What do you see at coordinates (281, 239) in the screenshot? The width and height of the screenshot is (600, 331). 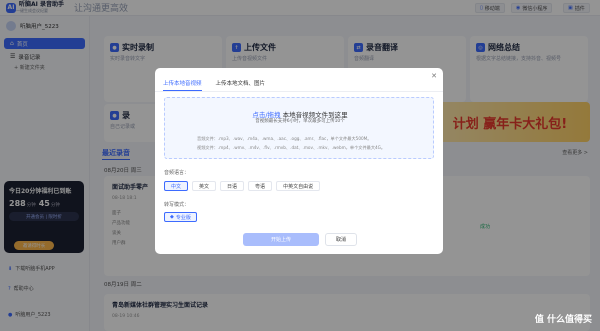 I see `start-upload-button: 开始上传` at bounding box center [281, 239].